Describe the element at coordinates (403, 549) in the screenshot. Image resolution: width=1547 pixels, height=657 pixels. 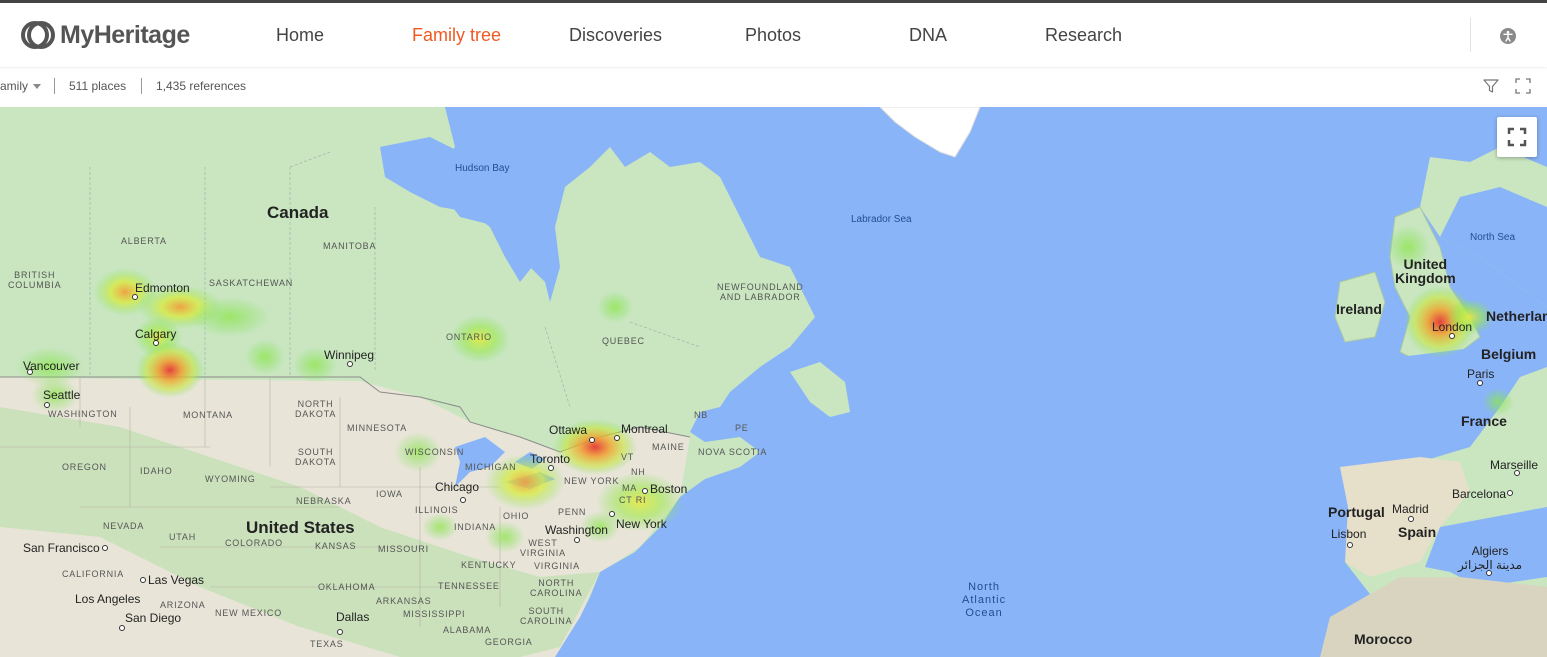
I see `label-missouri: MISSOURI` at that location.